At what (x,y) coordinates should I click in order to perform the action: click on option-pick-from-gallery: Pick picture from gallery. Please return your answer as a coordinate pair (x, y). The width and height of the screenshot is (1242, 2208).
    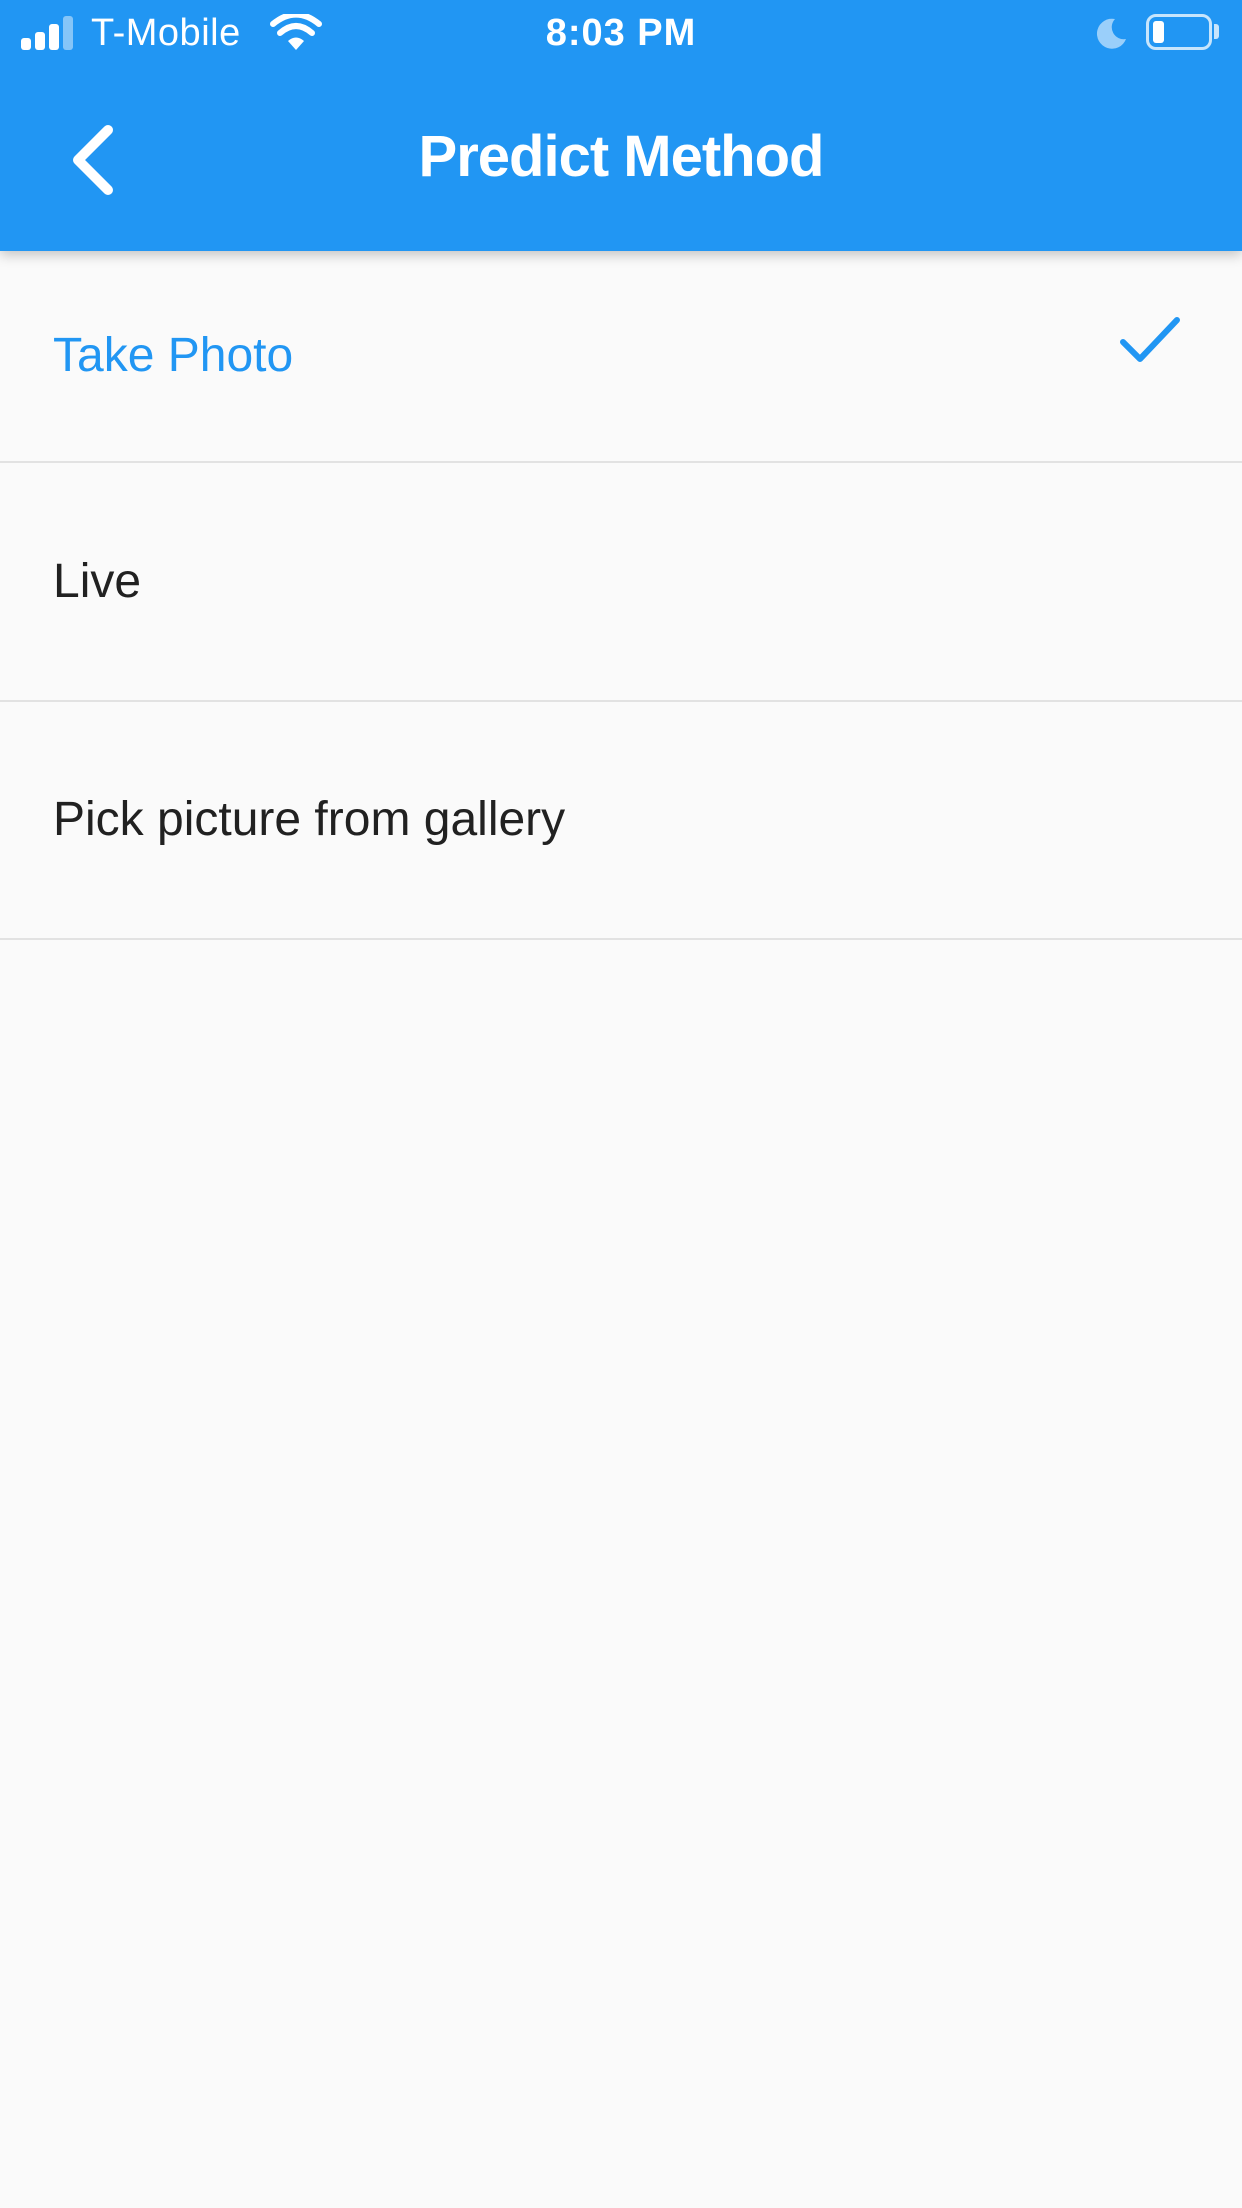
    Looking at the image, I should click on (621, 821).